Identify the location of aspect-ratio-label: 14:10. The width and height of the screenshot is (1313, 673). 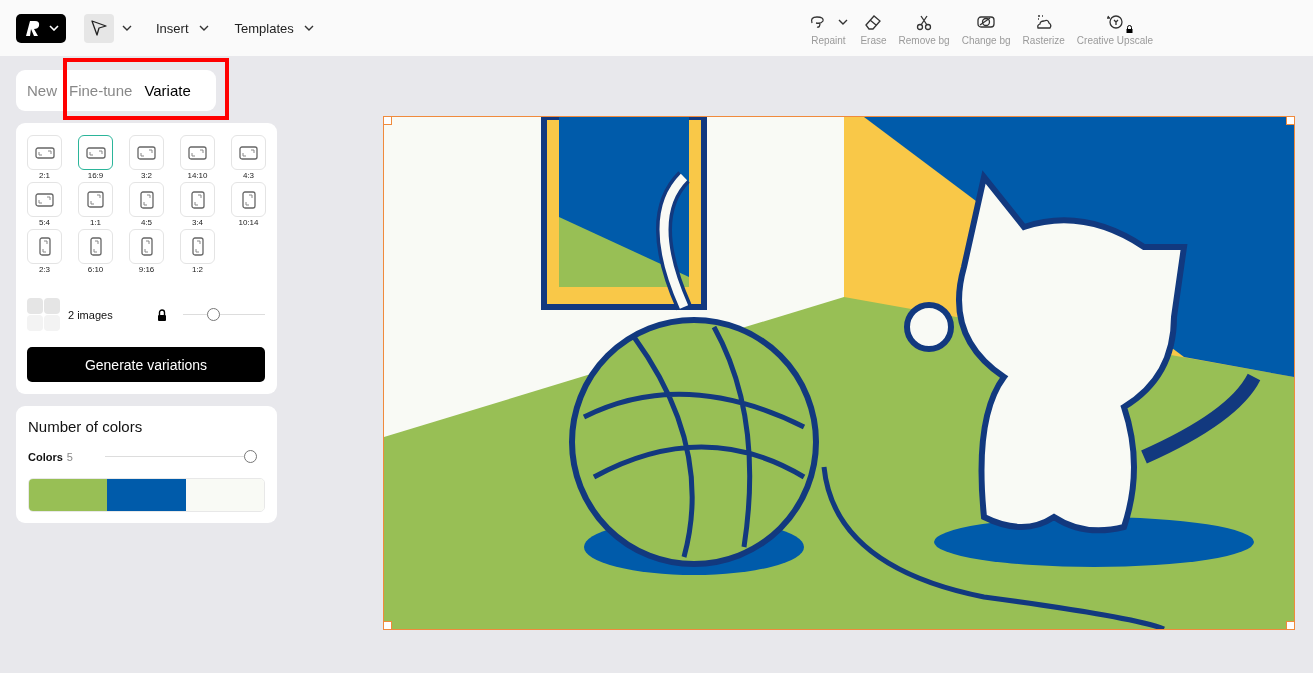
(197, 175).